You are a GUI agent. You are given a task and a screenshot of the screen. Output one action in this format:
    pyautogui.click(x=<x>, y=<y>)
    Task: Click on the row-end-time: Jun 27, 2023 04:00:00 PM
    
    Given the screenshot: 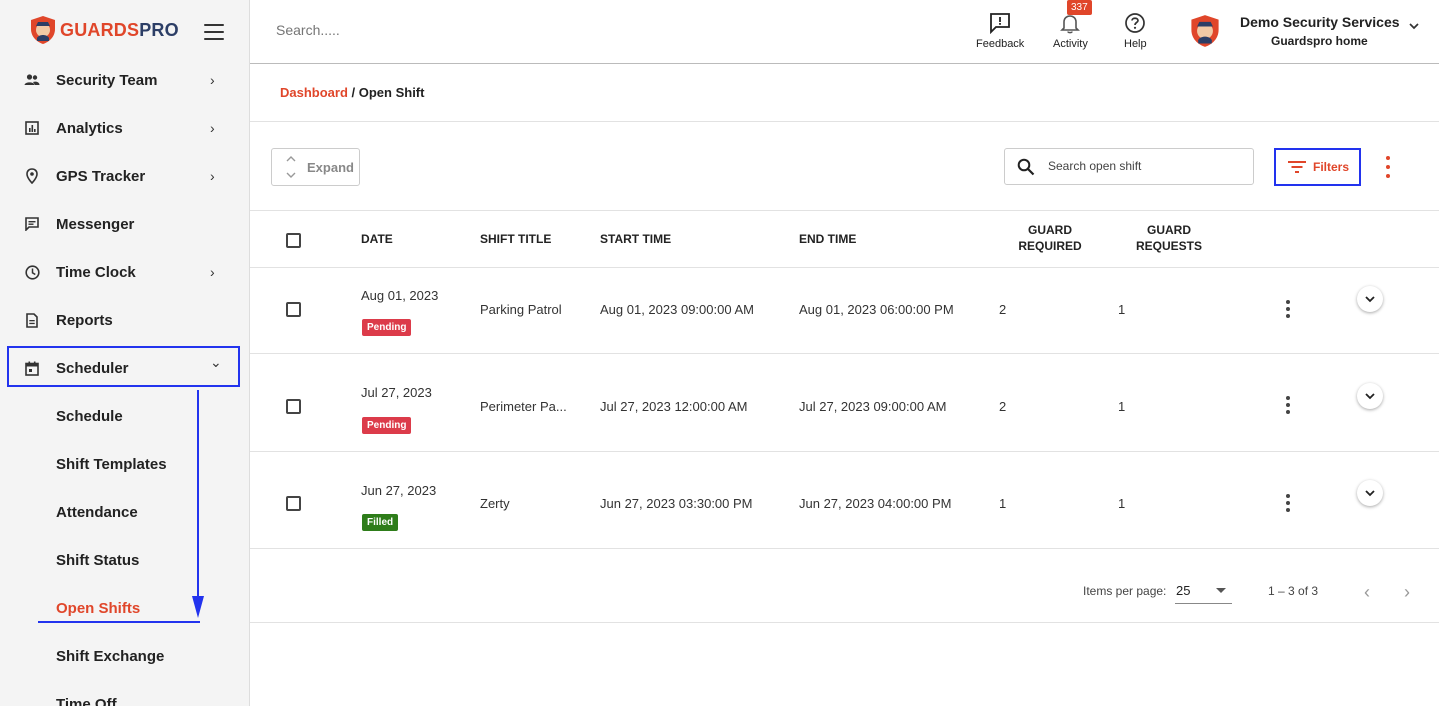 What is the action you would take?
    pyautogui.click(x=875, y=503)
    